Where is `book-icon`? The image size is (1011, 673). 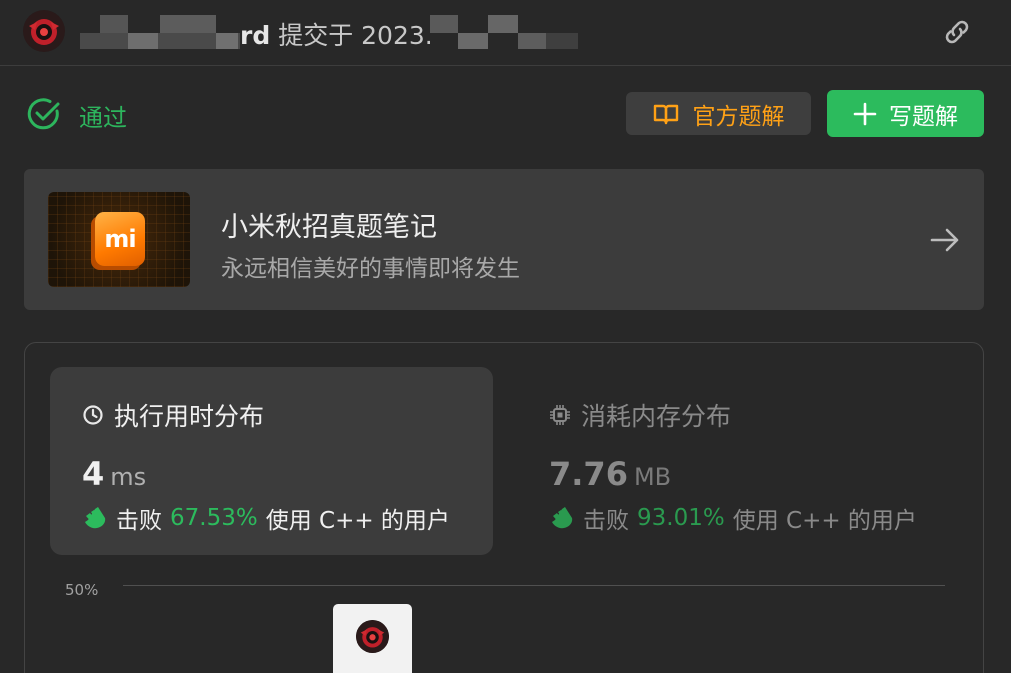
book-icon is located at coordinates (665, 114).